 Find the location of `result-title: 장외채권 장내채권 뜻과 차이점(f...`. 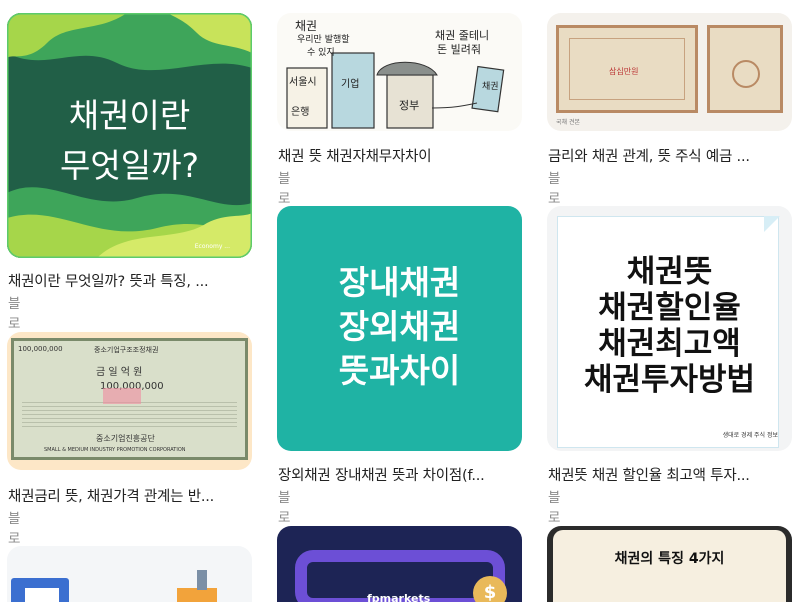

result-title: 장외채권 장내채권 뜻과 차이점(f... is located at coordinates (400, 474).